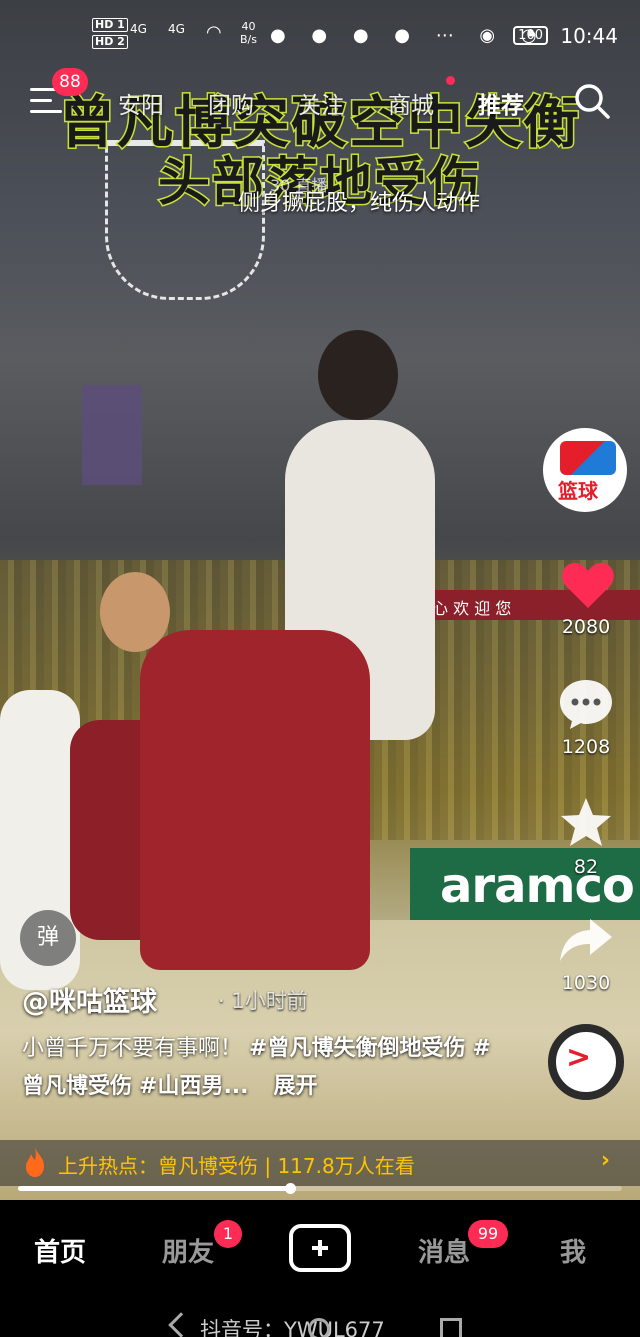 This screenshot has height=1337, width=640. What do you see at coordinates (588, 585) in the screenshot?
I see `like-heart-icon` at bounding box center [588, 585].